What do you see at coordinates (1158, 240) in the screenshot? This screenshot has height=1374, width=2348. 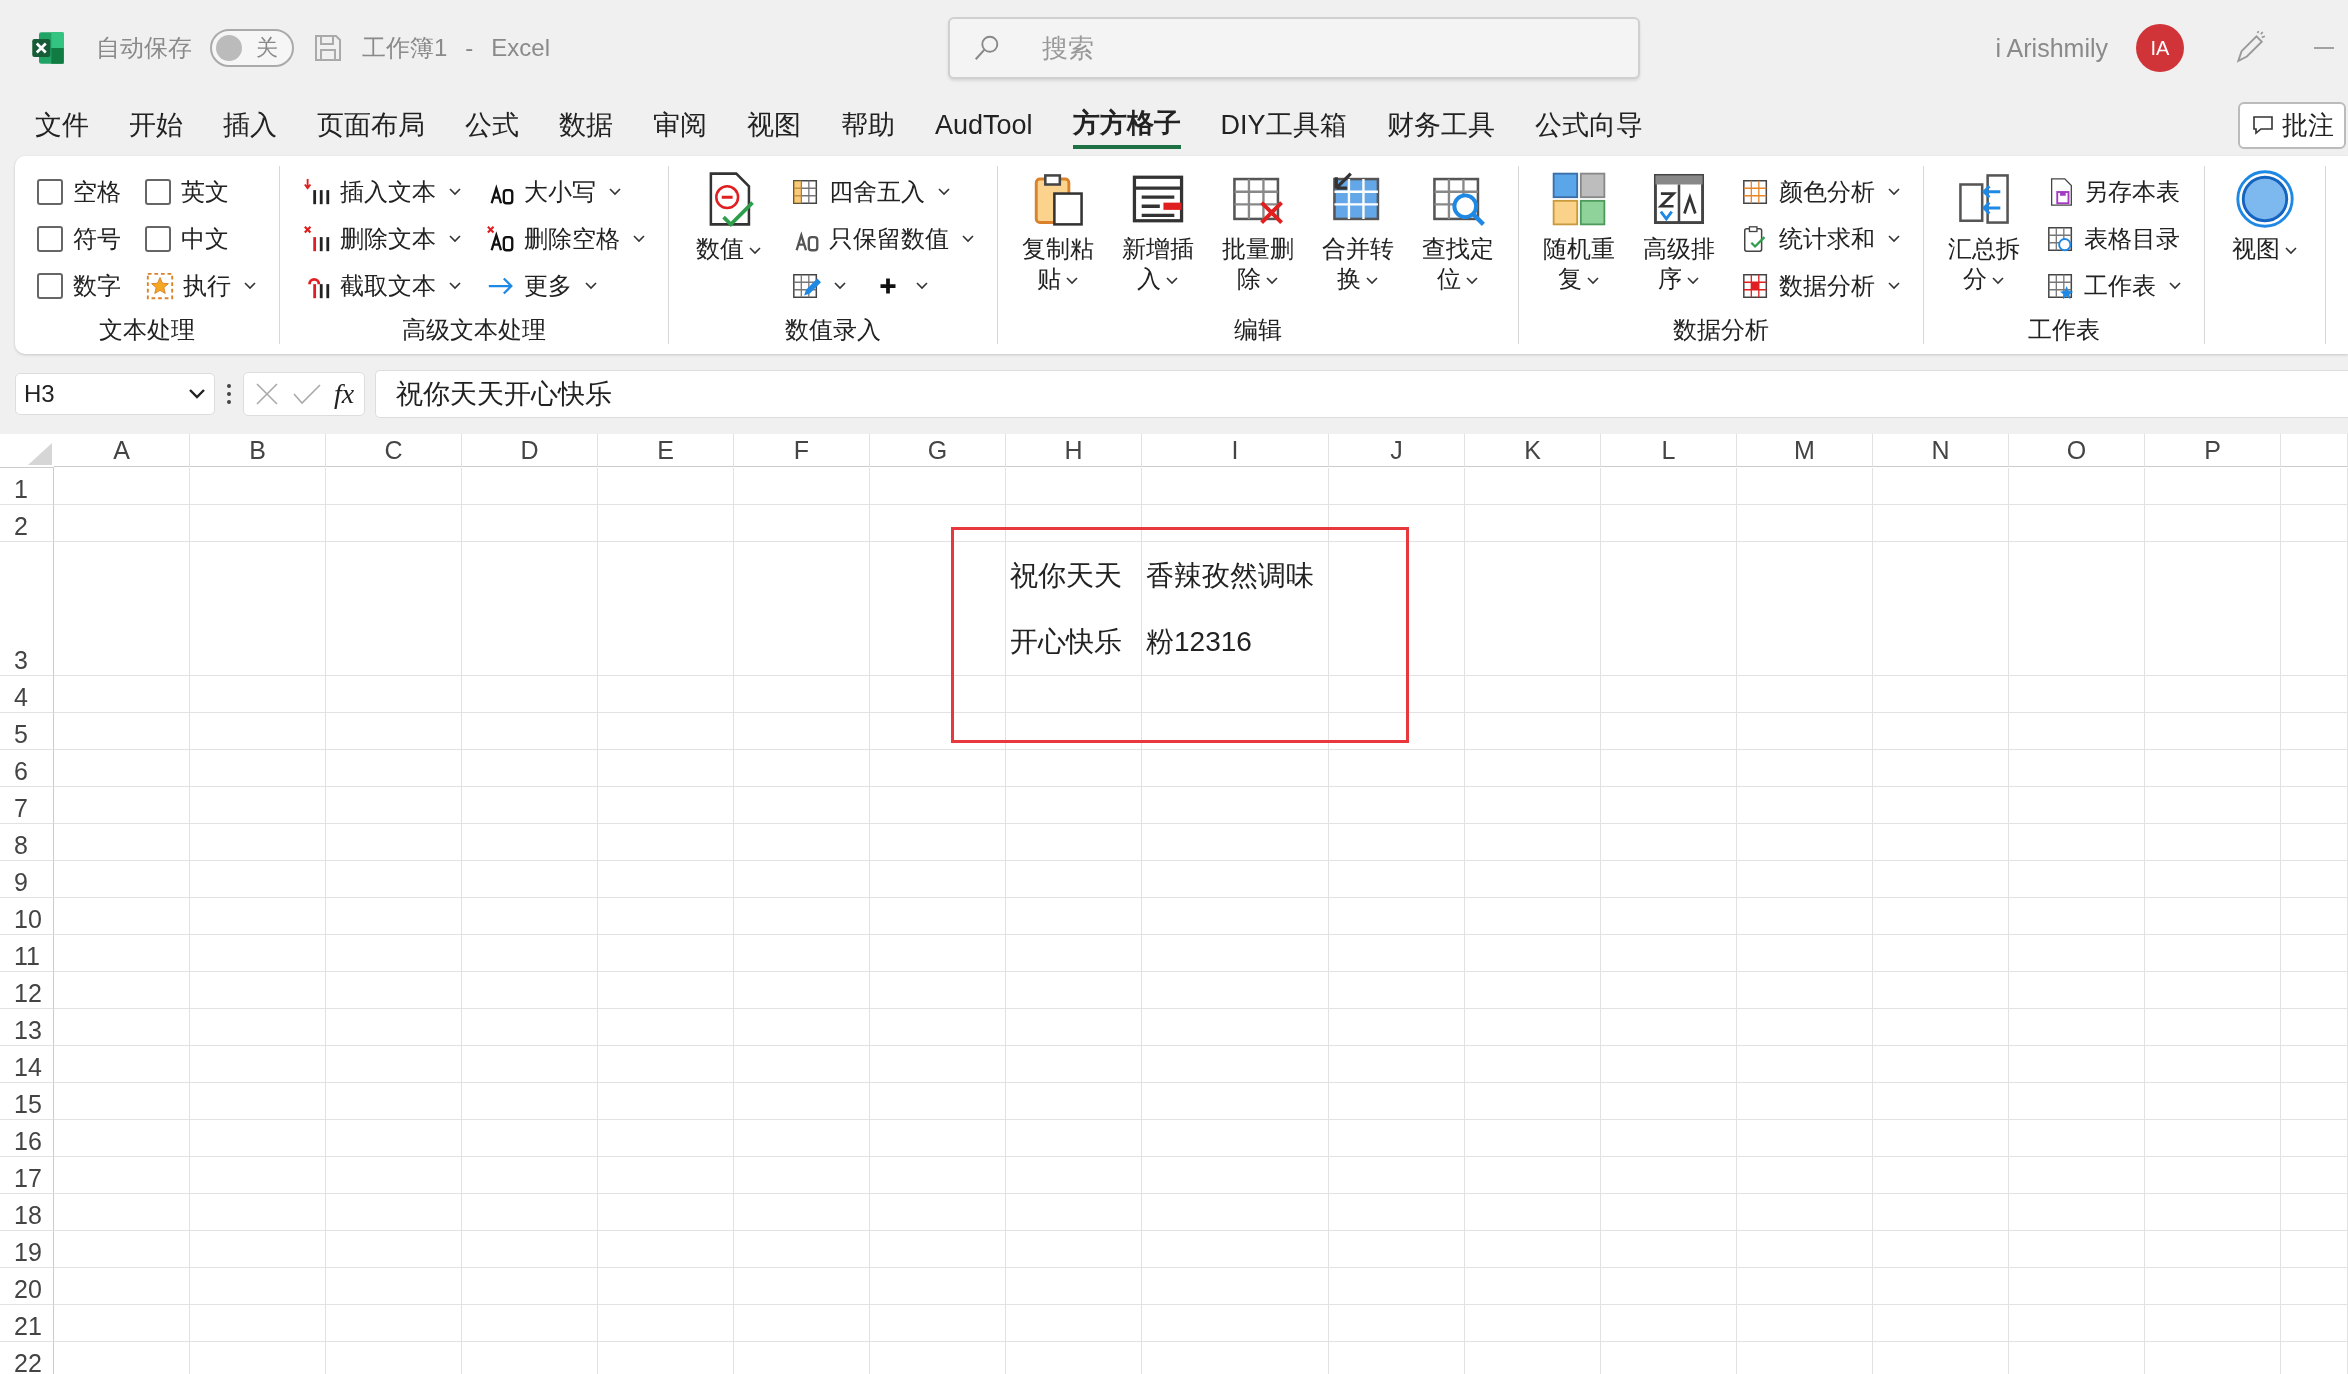 I see `ribbon-button: 新增插入` at bounding box center [1158, 240].